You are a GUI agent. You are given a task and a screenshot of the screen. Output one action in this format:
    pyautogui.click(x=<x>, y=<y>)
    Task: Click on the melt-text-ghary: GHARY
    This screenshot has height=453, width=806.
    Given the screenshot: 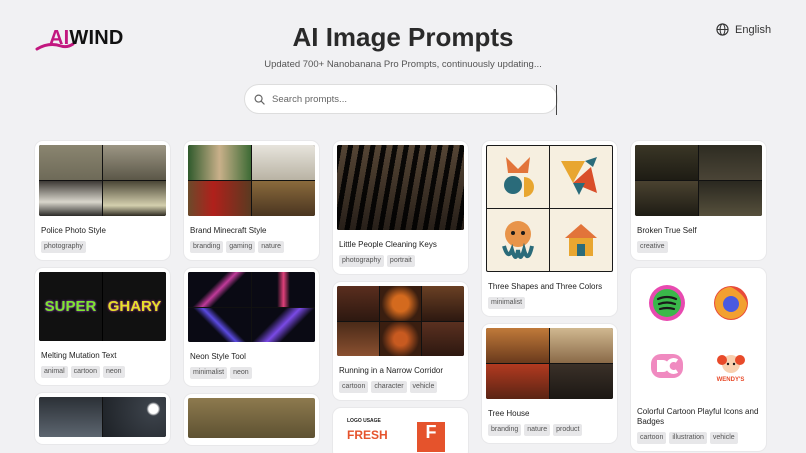 What is the action you would take?
    pyautogui.click(x=134, y=306)
    